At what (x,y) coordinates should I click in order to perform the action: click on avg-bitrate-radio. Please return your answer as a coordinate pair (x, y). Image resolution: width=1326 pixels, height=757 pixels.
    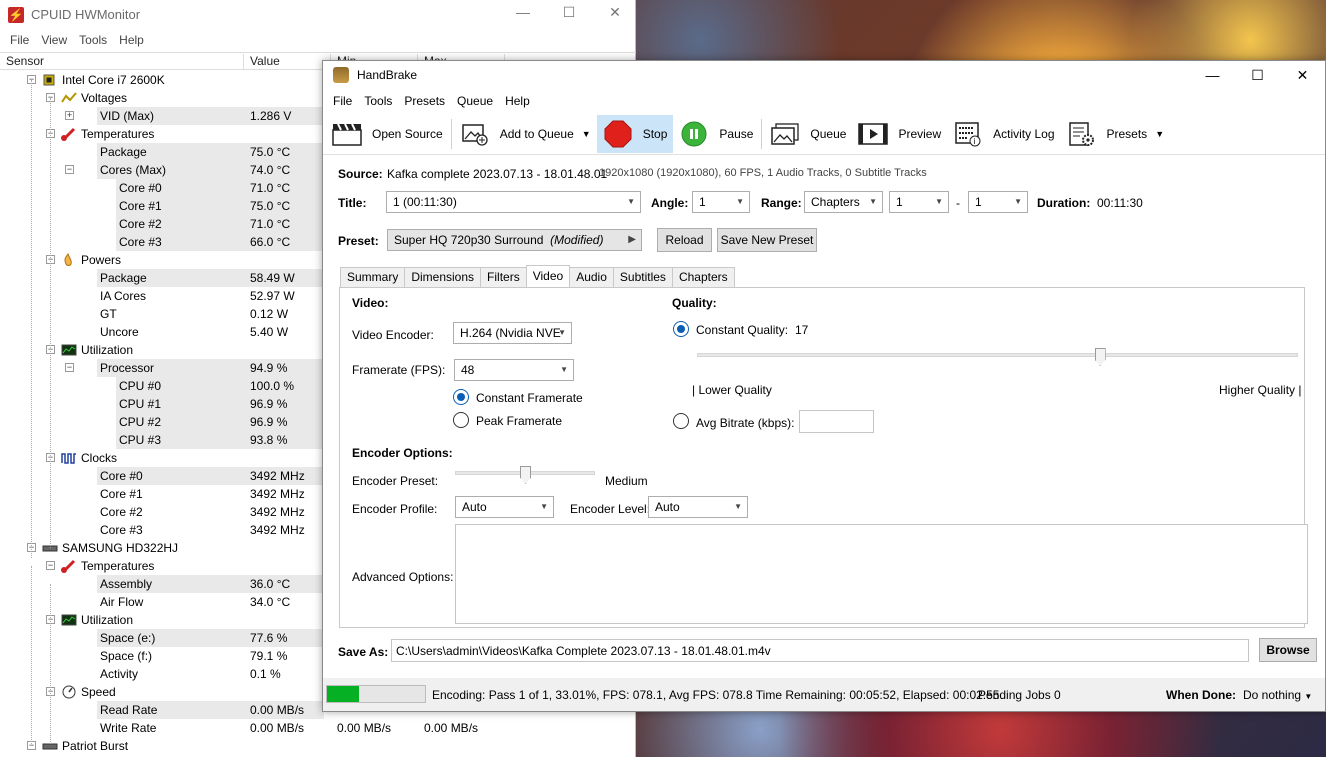
    Looking at the image, I should click on (681, 421).